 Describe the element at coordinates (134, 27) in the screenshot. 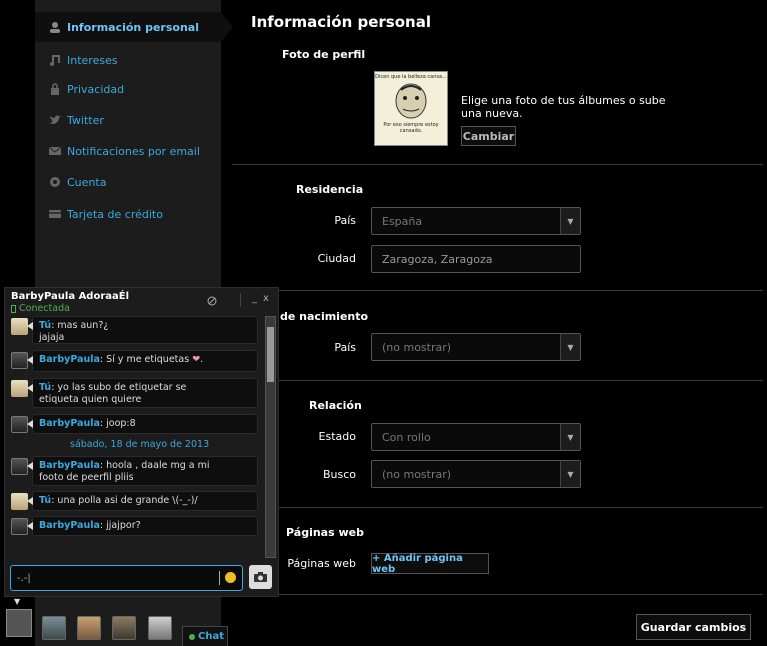

I see `sidebar-item-personal-info: Información personal` at that location.